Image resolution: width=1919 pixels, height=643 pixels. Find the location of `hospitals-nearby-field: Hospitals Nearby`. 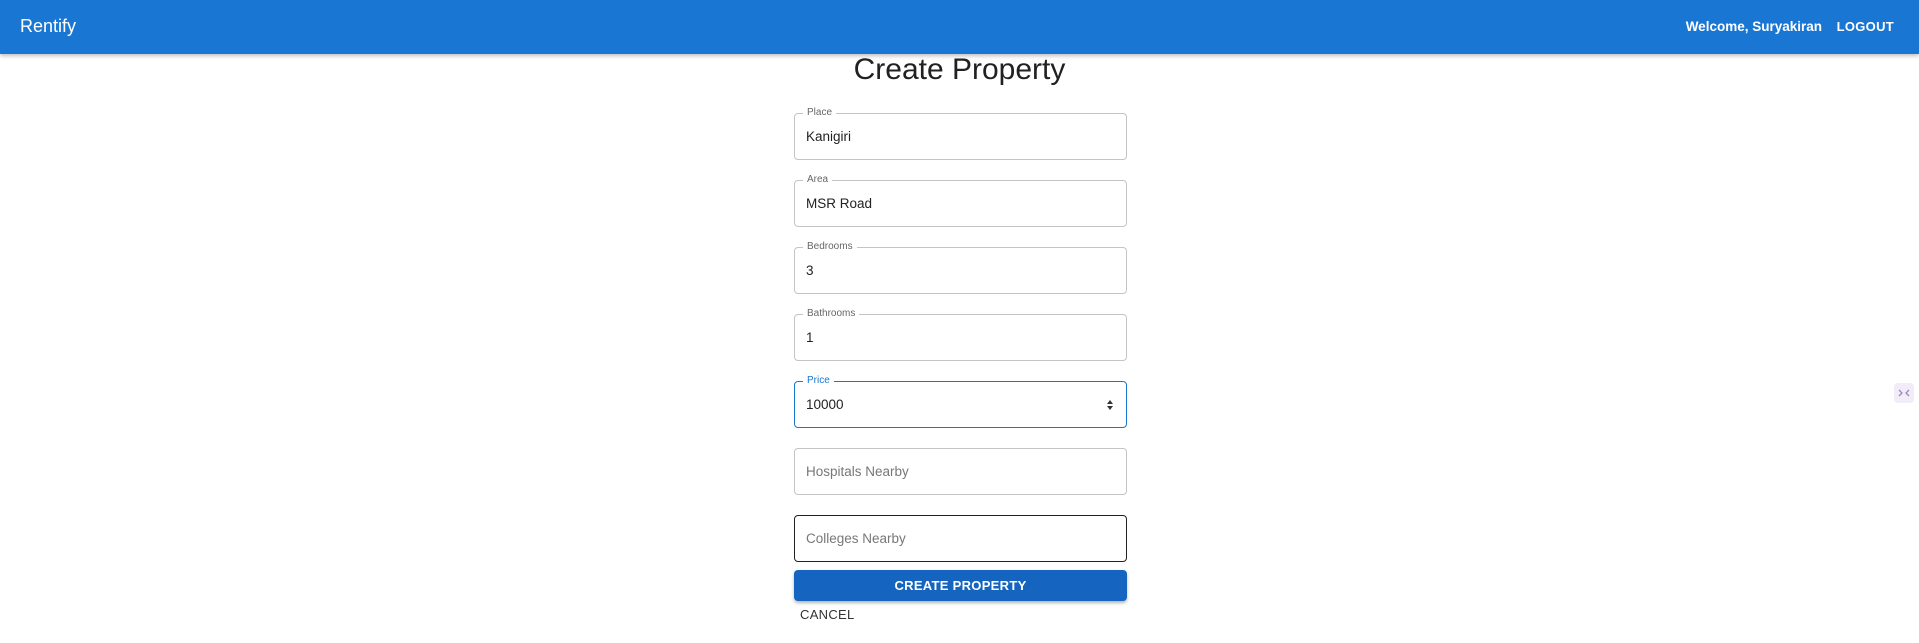

hospitals-nearby-field: Hospitals Nearby is located at coordinates (960, 471).